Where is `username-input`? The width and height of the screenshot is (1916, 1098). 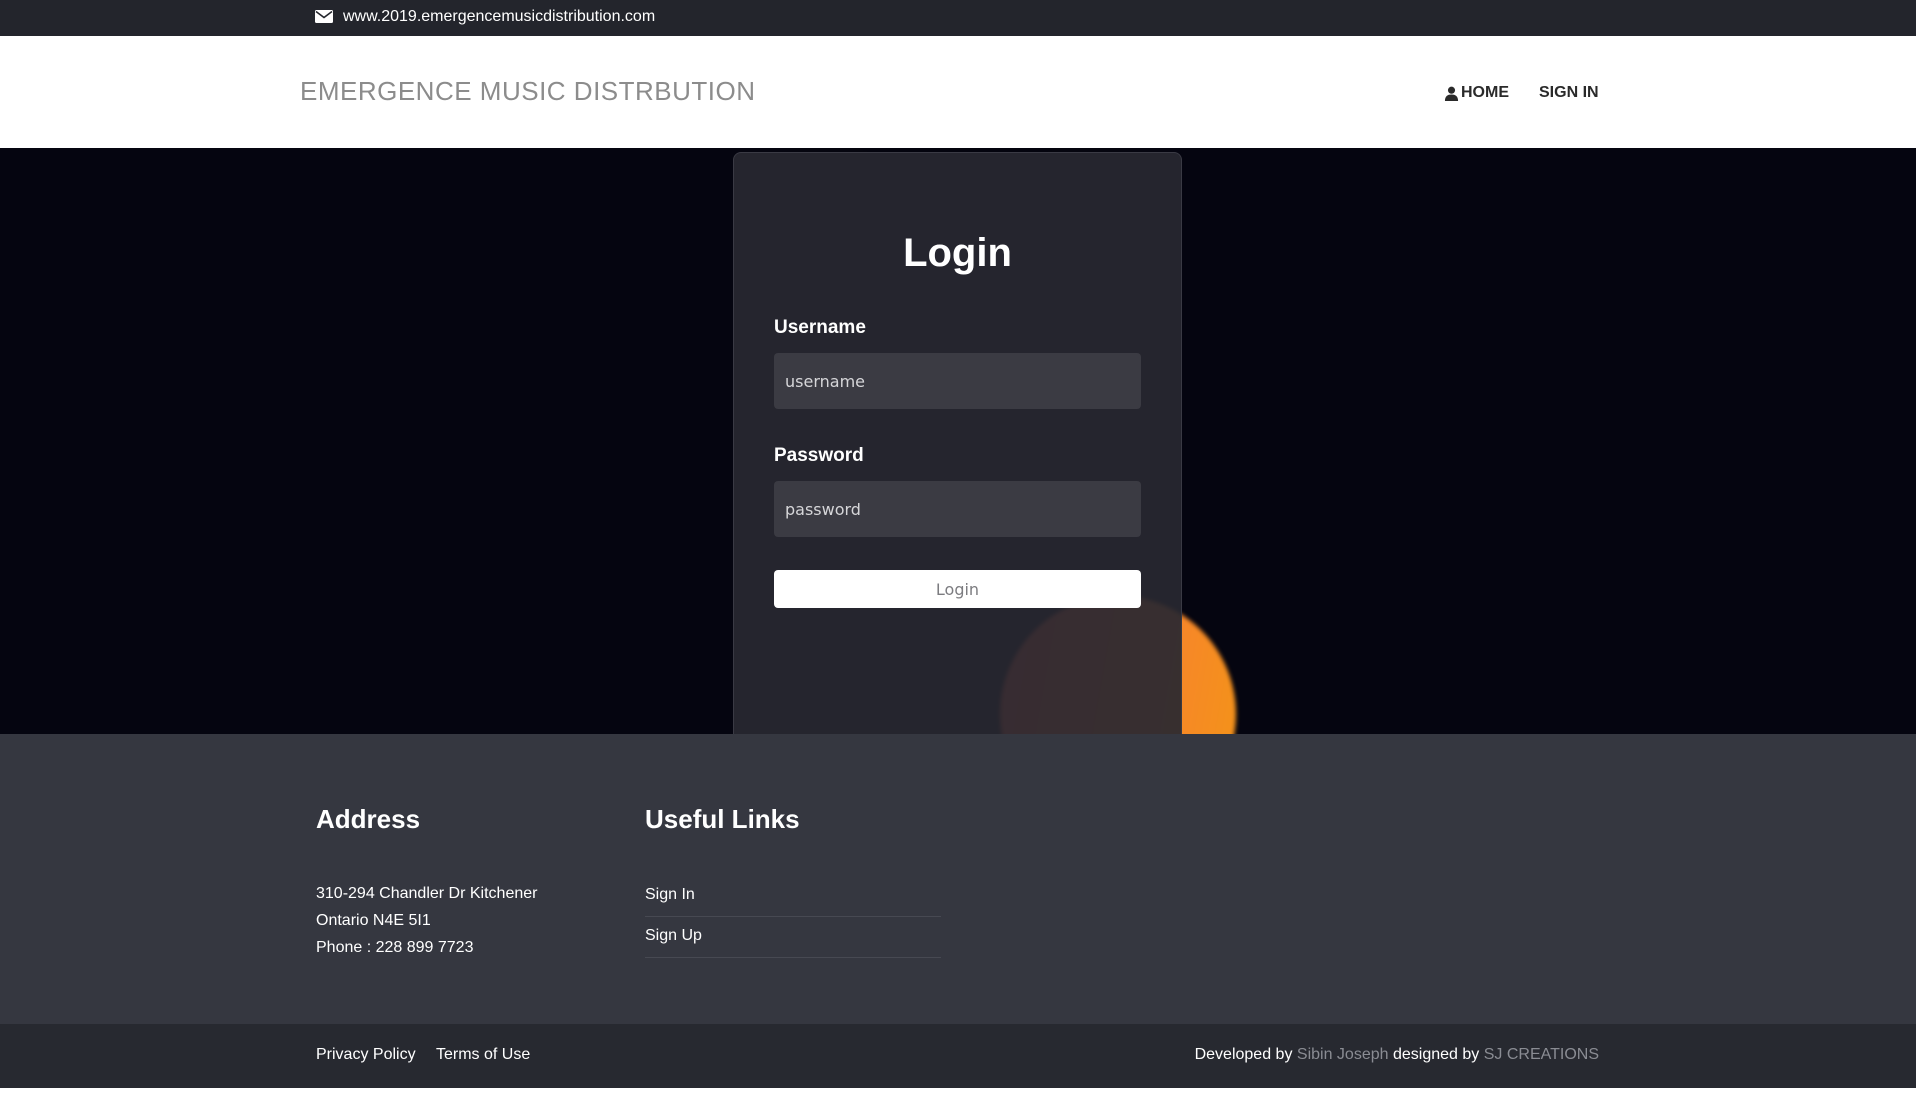 username-input is located at coordinates (957, 381).